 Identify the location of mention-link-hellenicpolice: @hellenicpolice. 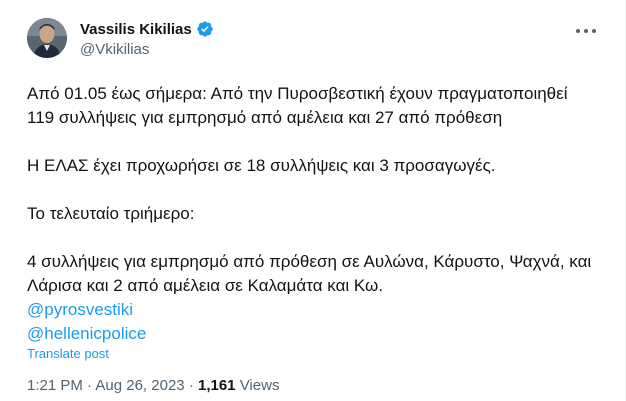
(317, 334).